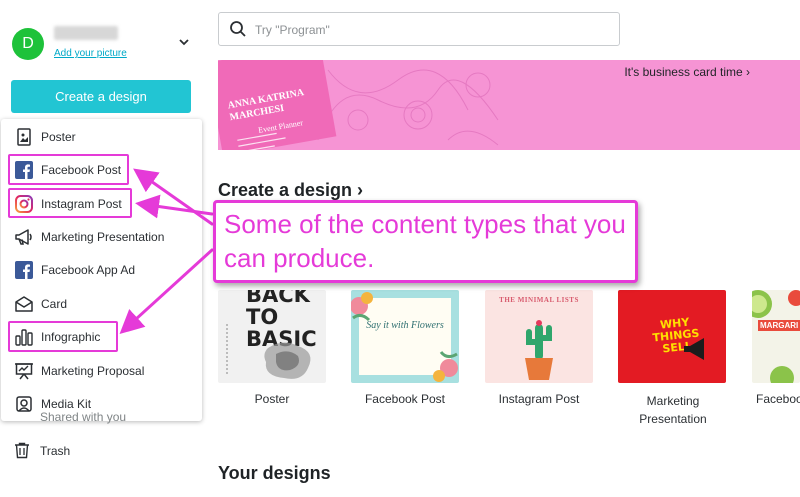 The image size is (800, 497). Describe the element at coordinates (66, 404) in the screenshot. I see `menu-item-label: Media Kit` at that location.